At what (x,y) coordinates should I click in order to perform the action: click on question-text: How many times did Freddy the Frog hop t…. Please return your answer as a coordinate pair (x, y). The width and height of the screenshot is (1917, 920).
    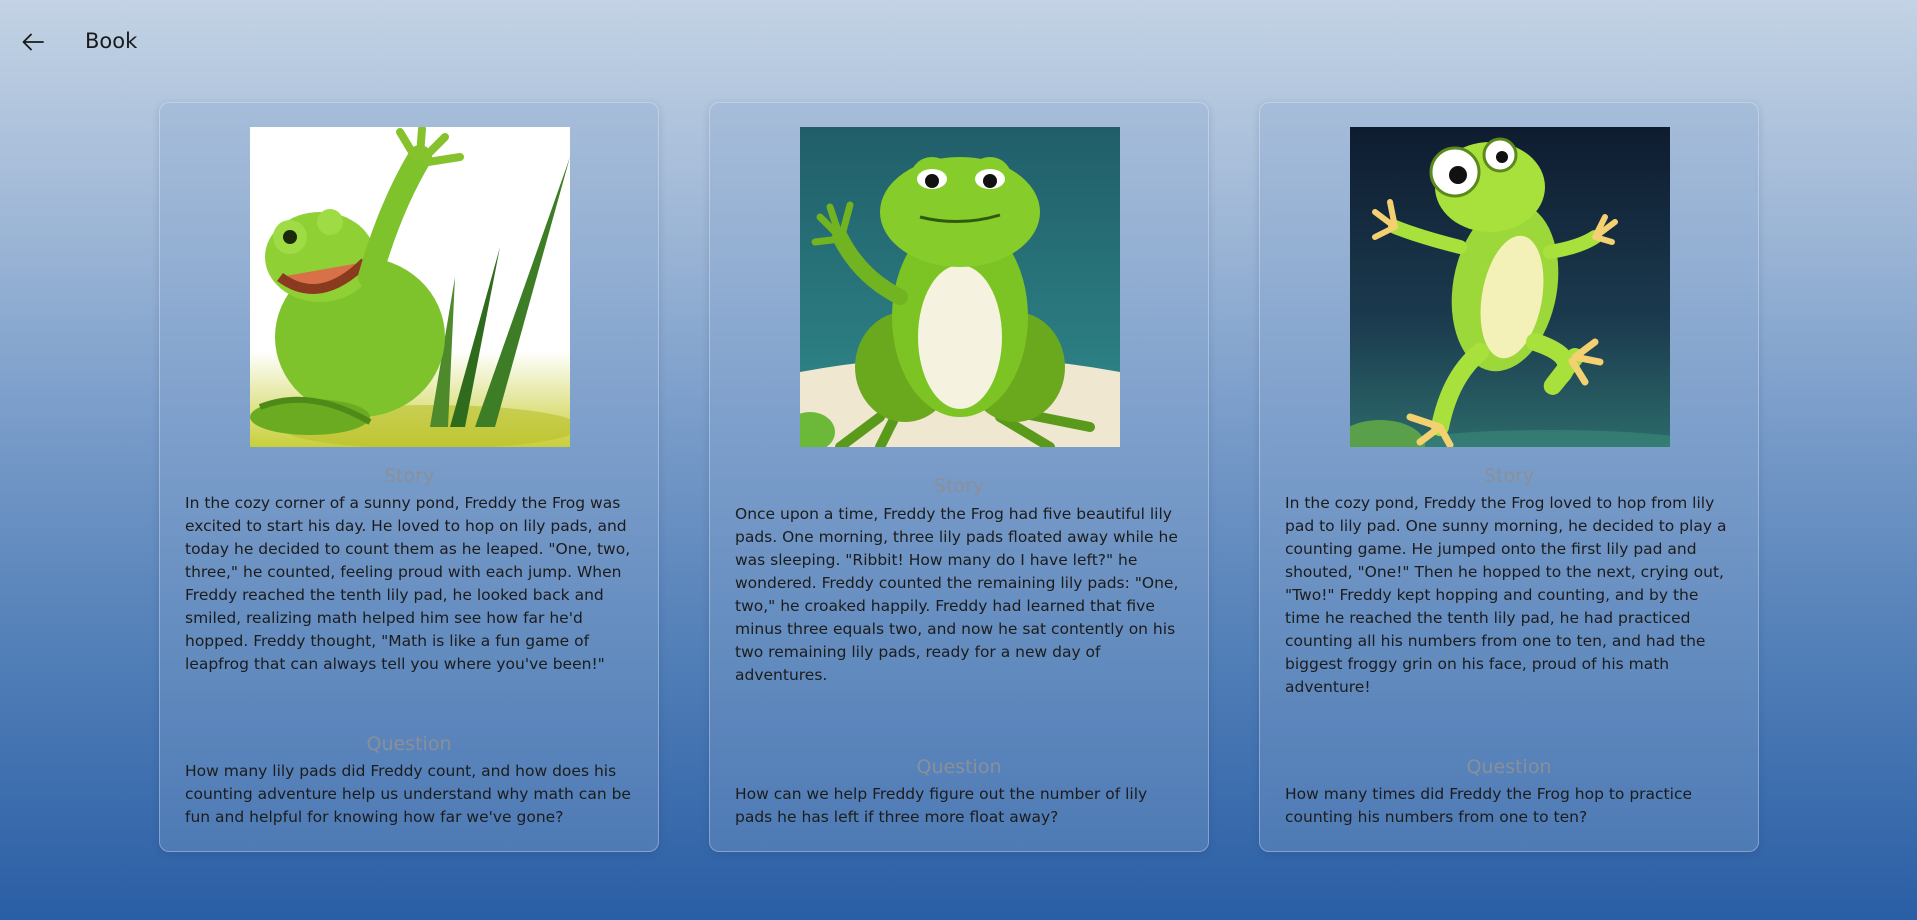
    Looking at the image, I should click on (1488, 805).